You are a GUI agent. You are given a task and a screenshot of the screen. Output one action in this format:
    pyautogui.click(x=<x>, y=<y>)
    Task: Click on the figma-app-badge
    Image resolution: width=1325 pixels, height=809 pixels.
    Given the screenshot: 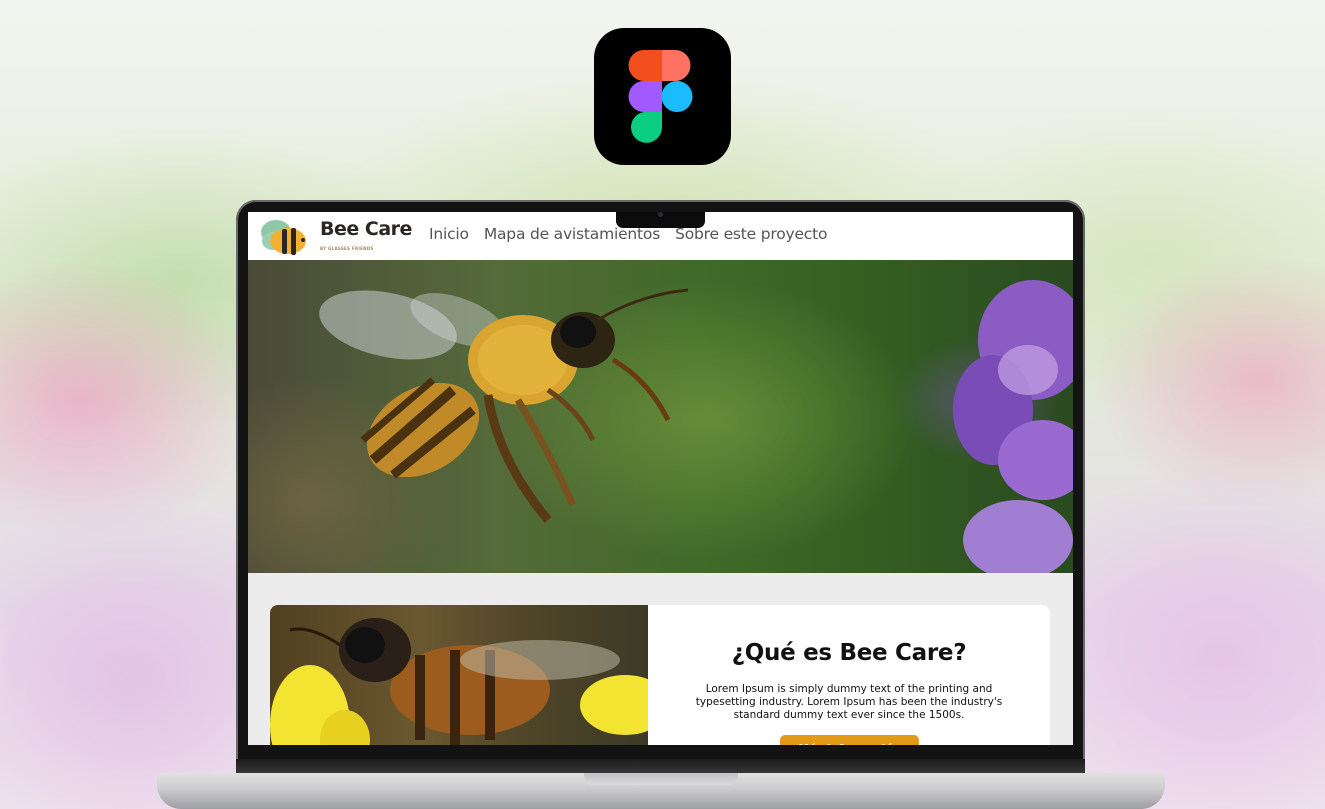 What is the action you would take?
    pyautogui.click(x=662, y=96)
    